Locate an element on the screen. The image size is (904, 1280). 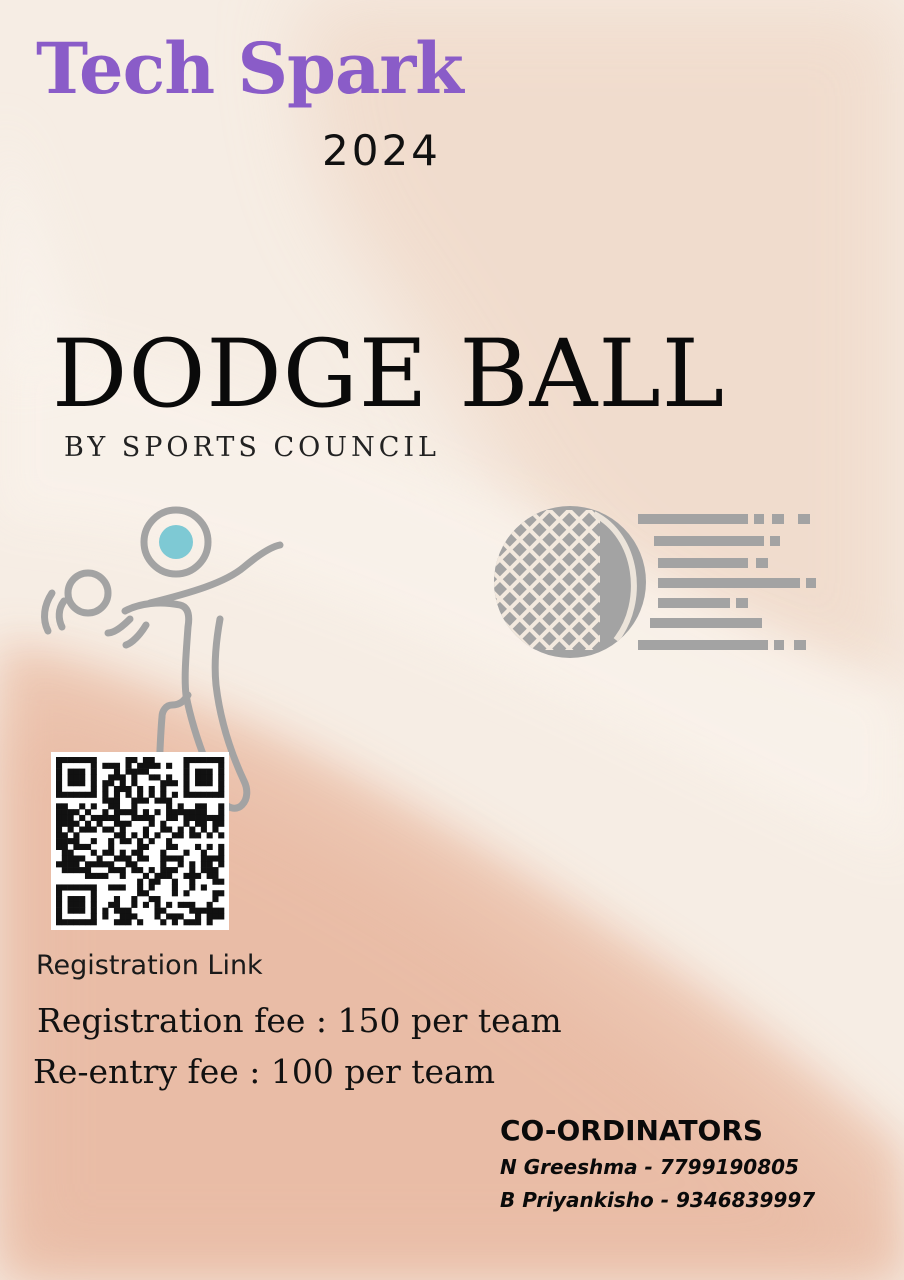
coordinators-heading: CO-ORDINATORS is located at coordinates (632, 1130).